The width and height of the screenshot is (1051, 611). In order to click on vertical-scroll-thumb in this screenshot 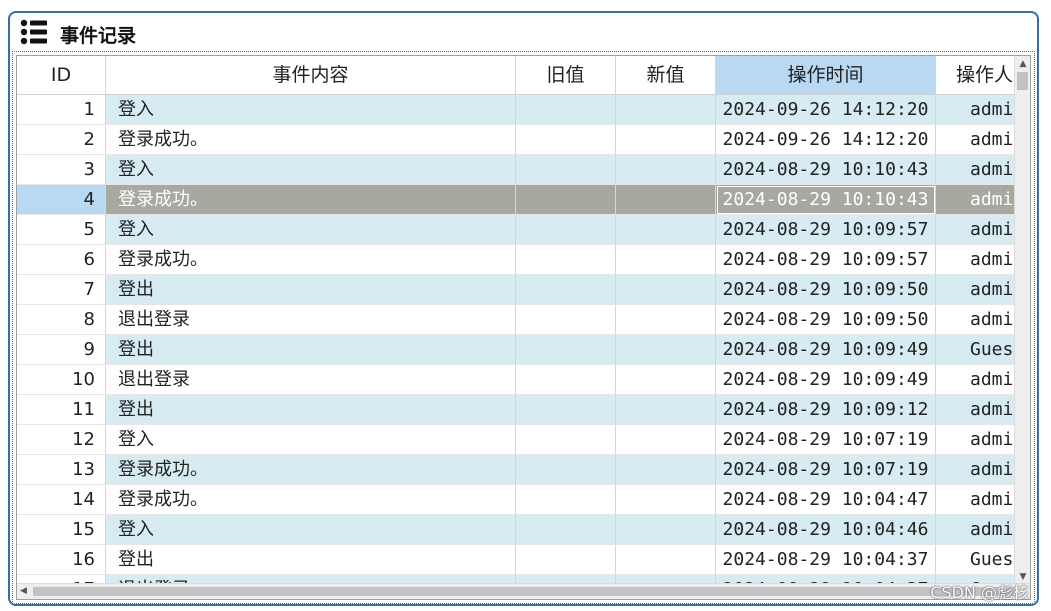, I will do `click(1022, 81)`.